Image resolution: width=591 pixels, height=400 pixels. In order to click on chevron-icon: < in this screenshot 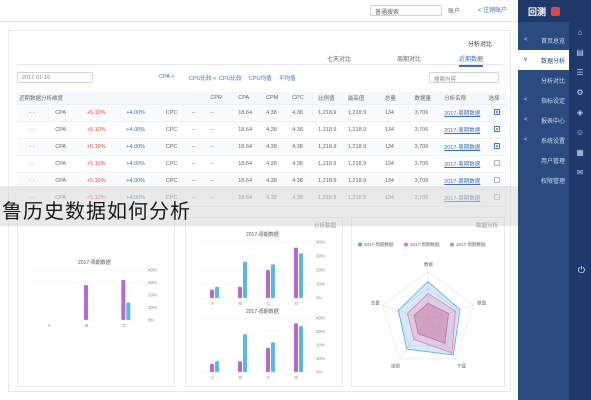, I will do `click(526, 120)`.